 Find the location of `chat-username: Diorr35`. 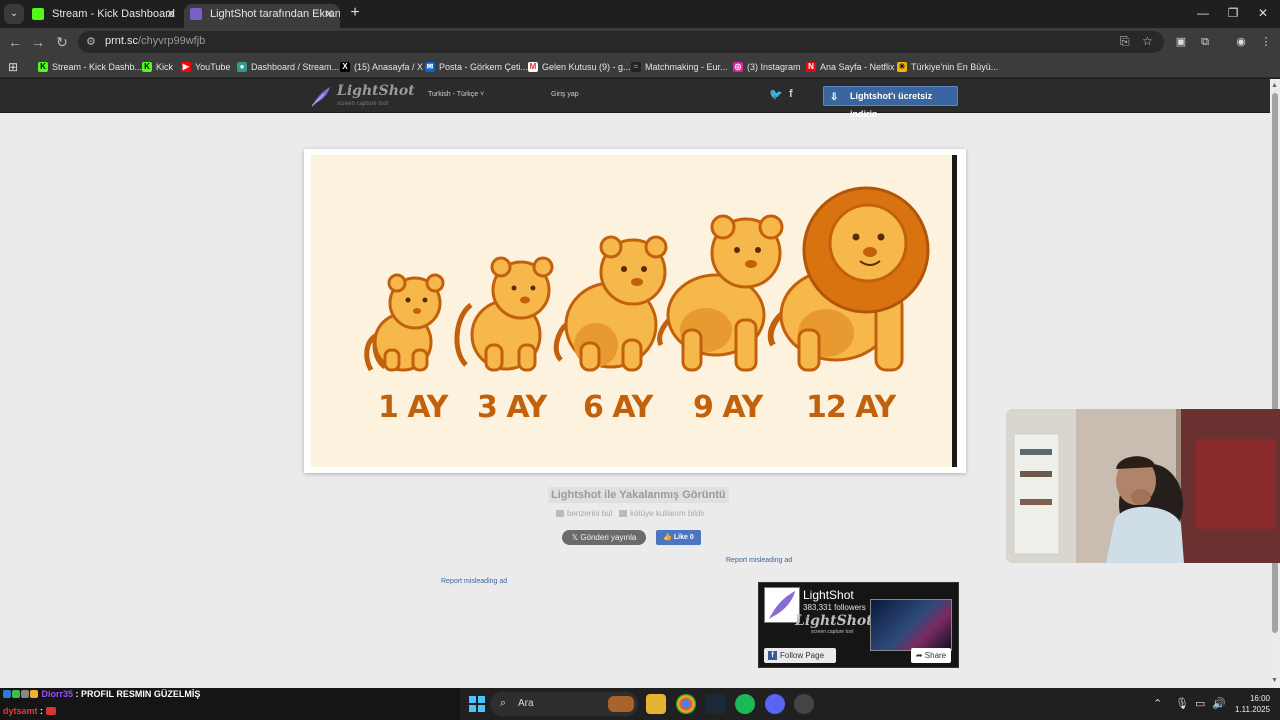

chat-username: Diorr35 is located at coordinates (57, 694).